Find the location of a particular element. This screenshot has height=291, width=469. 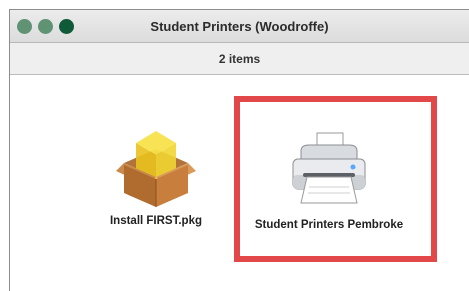

window-title: Student Printers (Woodroffe) is located at coordinates (239, 26).